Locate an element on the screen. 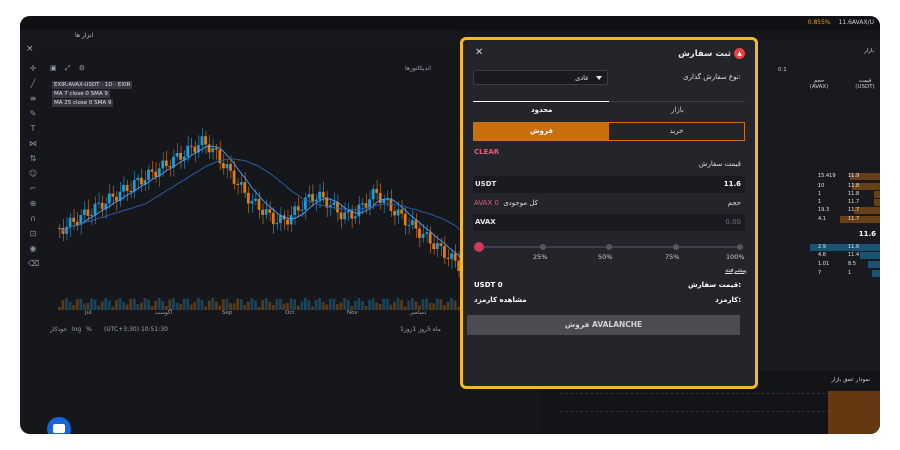 Image resolution: width=900 pixels, height=450 pixels. fullscreen-icon: ⤢ is located at coordinates (68, 68).